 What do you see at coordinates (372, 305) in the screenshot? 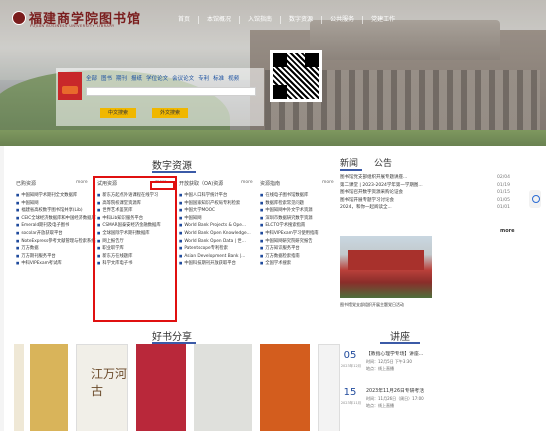
I see `news-photo-caption: 图书馆党支部组织开展主题党日活动` at bounding box center [372, 305].